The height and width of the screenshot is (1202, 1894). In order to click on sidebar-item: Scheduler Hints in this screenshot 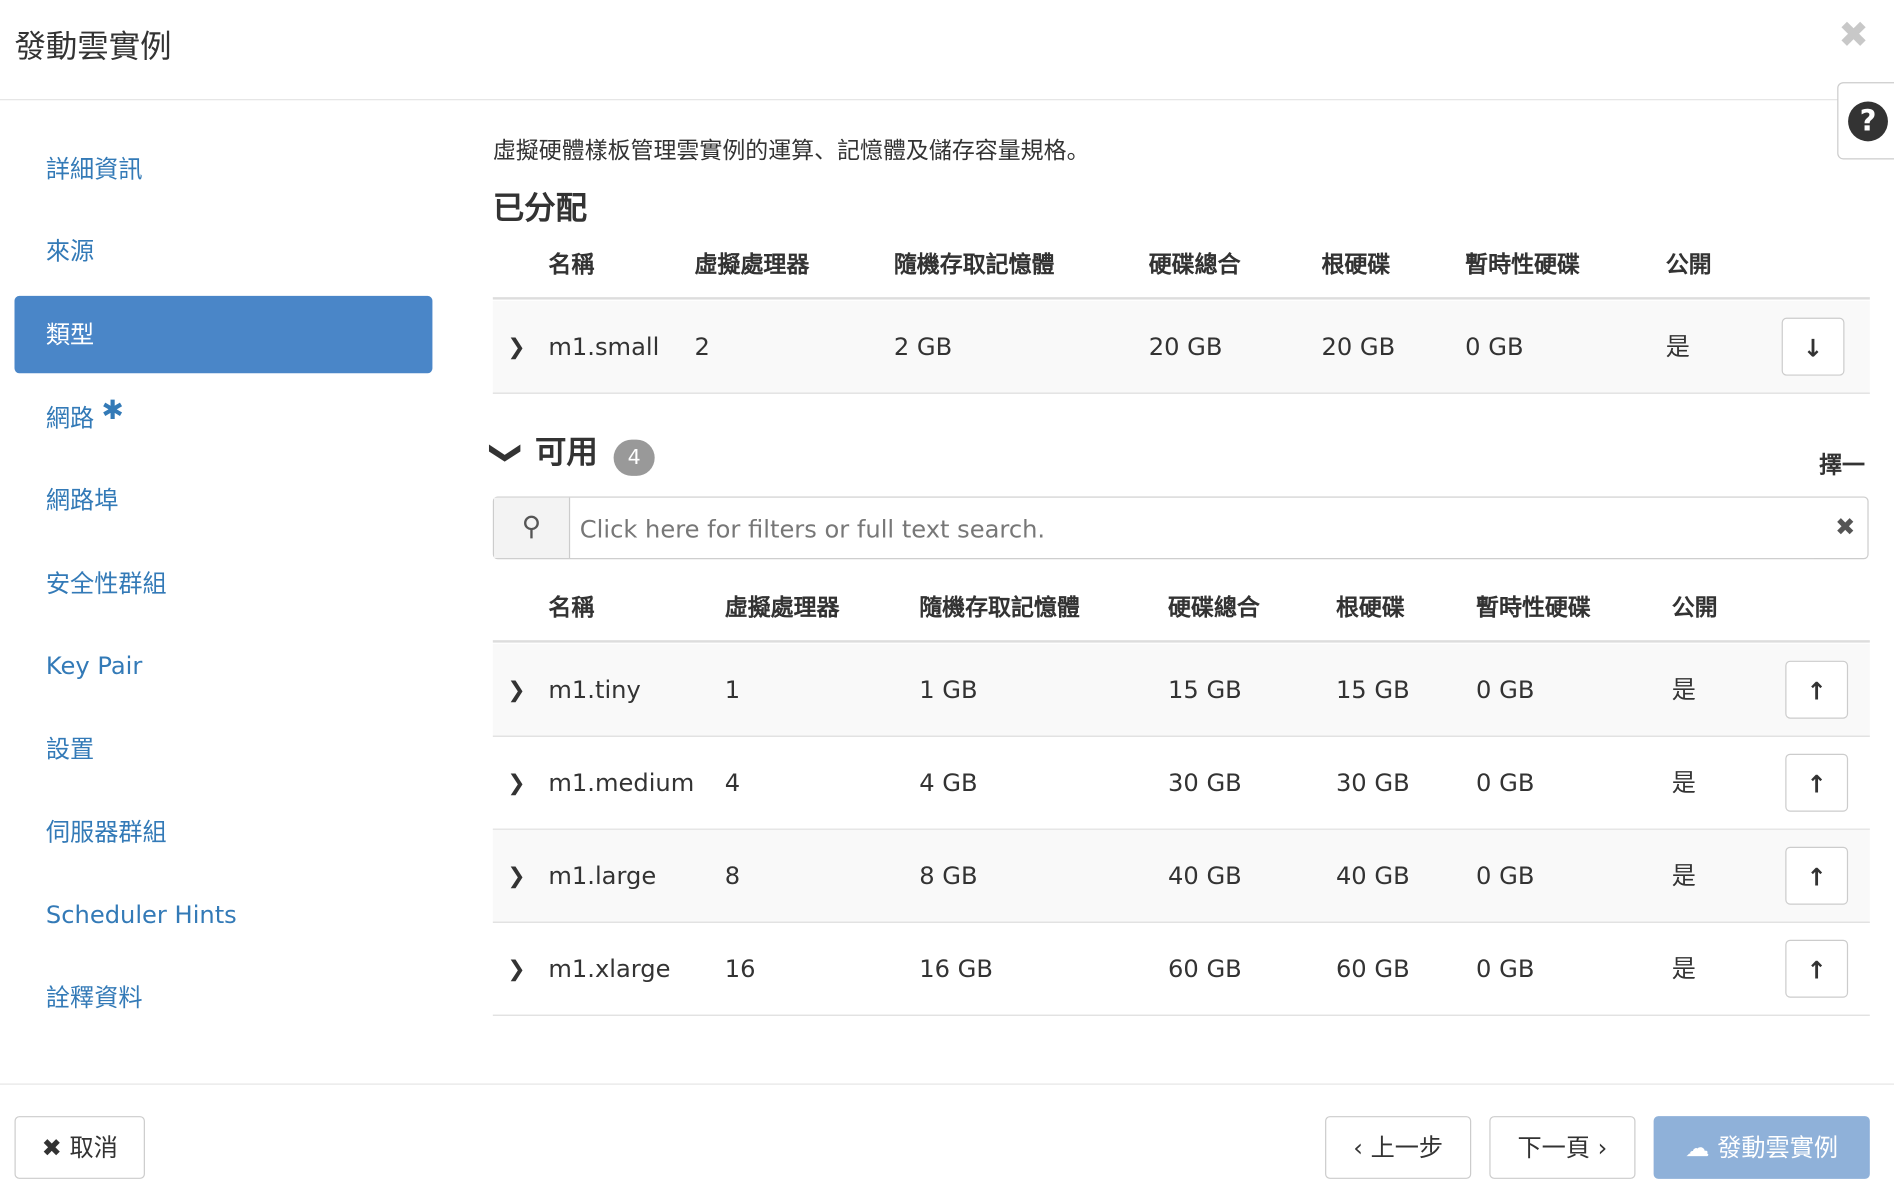, I will do `click(223, 914)`.